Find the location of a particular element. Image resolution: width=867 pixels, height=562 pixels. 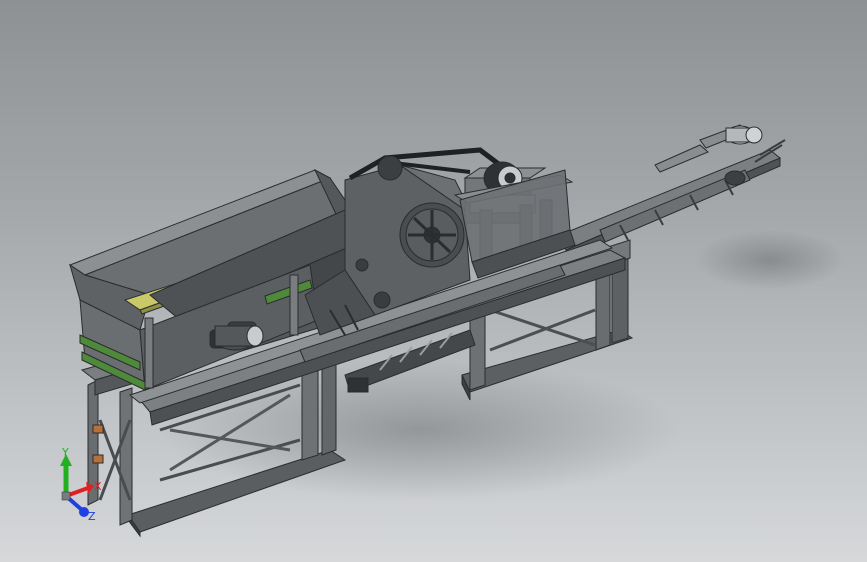

z-axis-label: Z is located at coordinates (92, 516).